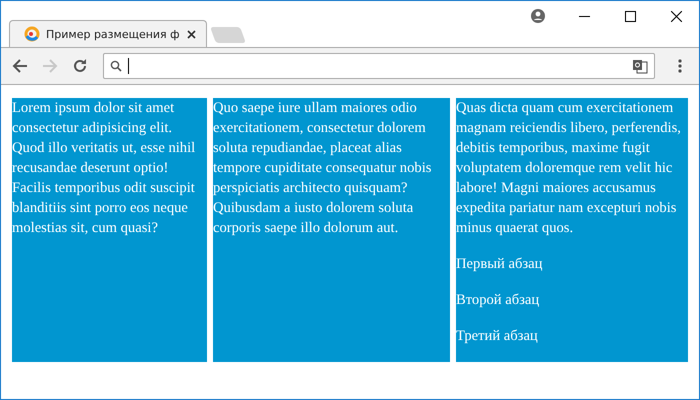  What do you see at coordinates (113, 34) in the screenshot?
I see `tab-title: Пример размещения ф` at bounding box center [113, 34].